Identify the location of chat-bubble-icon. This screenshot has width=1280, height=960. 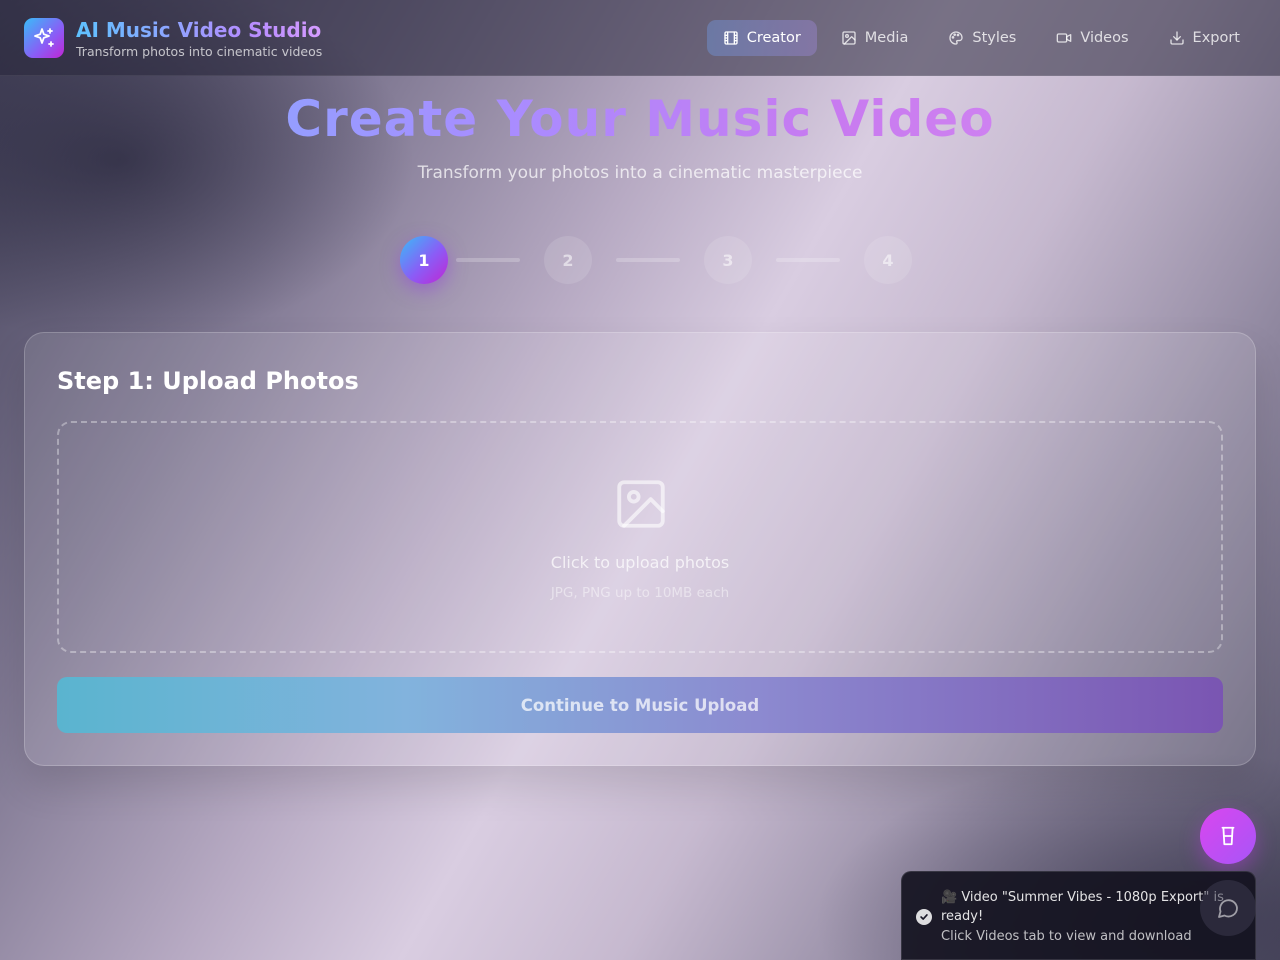
(1228, 908).